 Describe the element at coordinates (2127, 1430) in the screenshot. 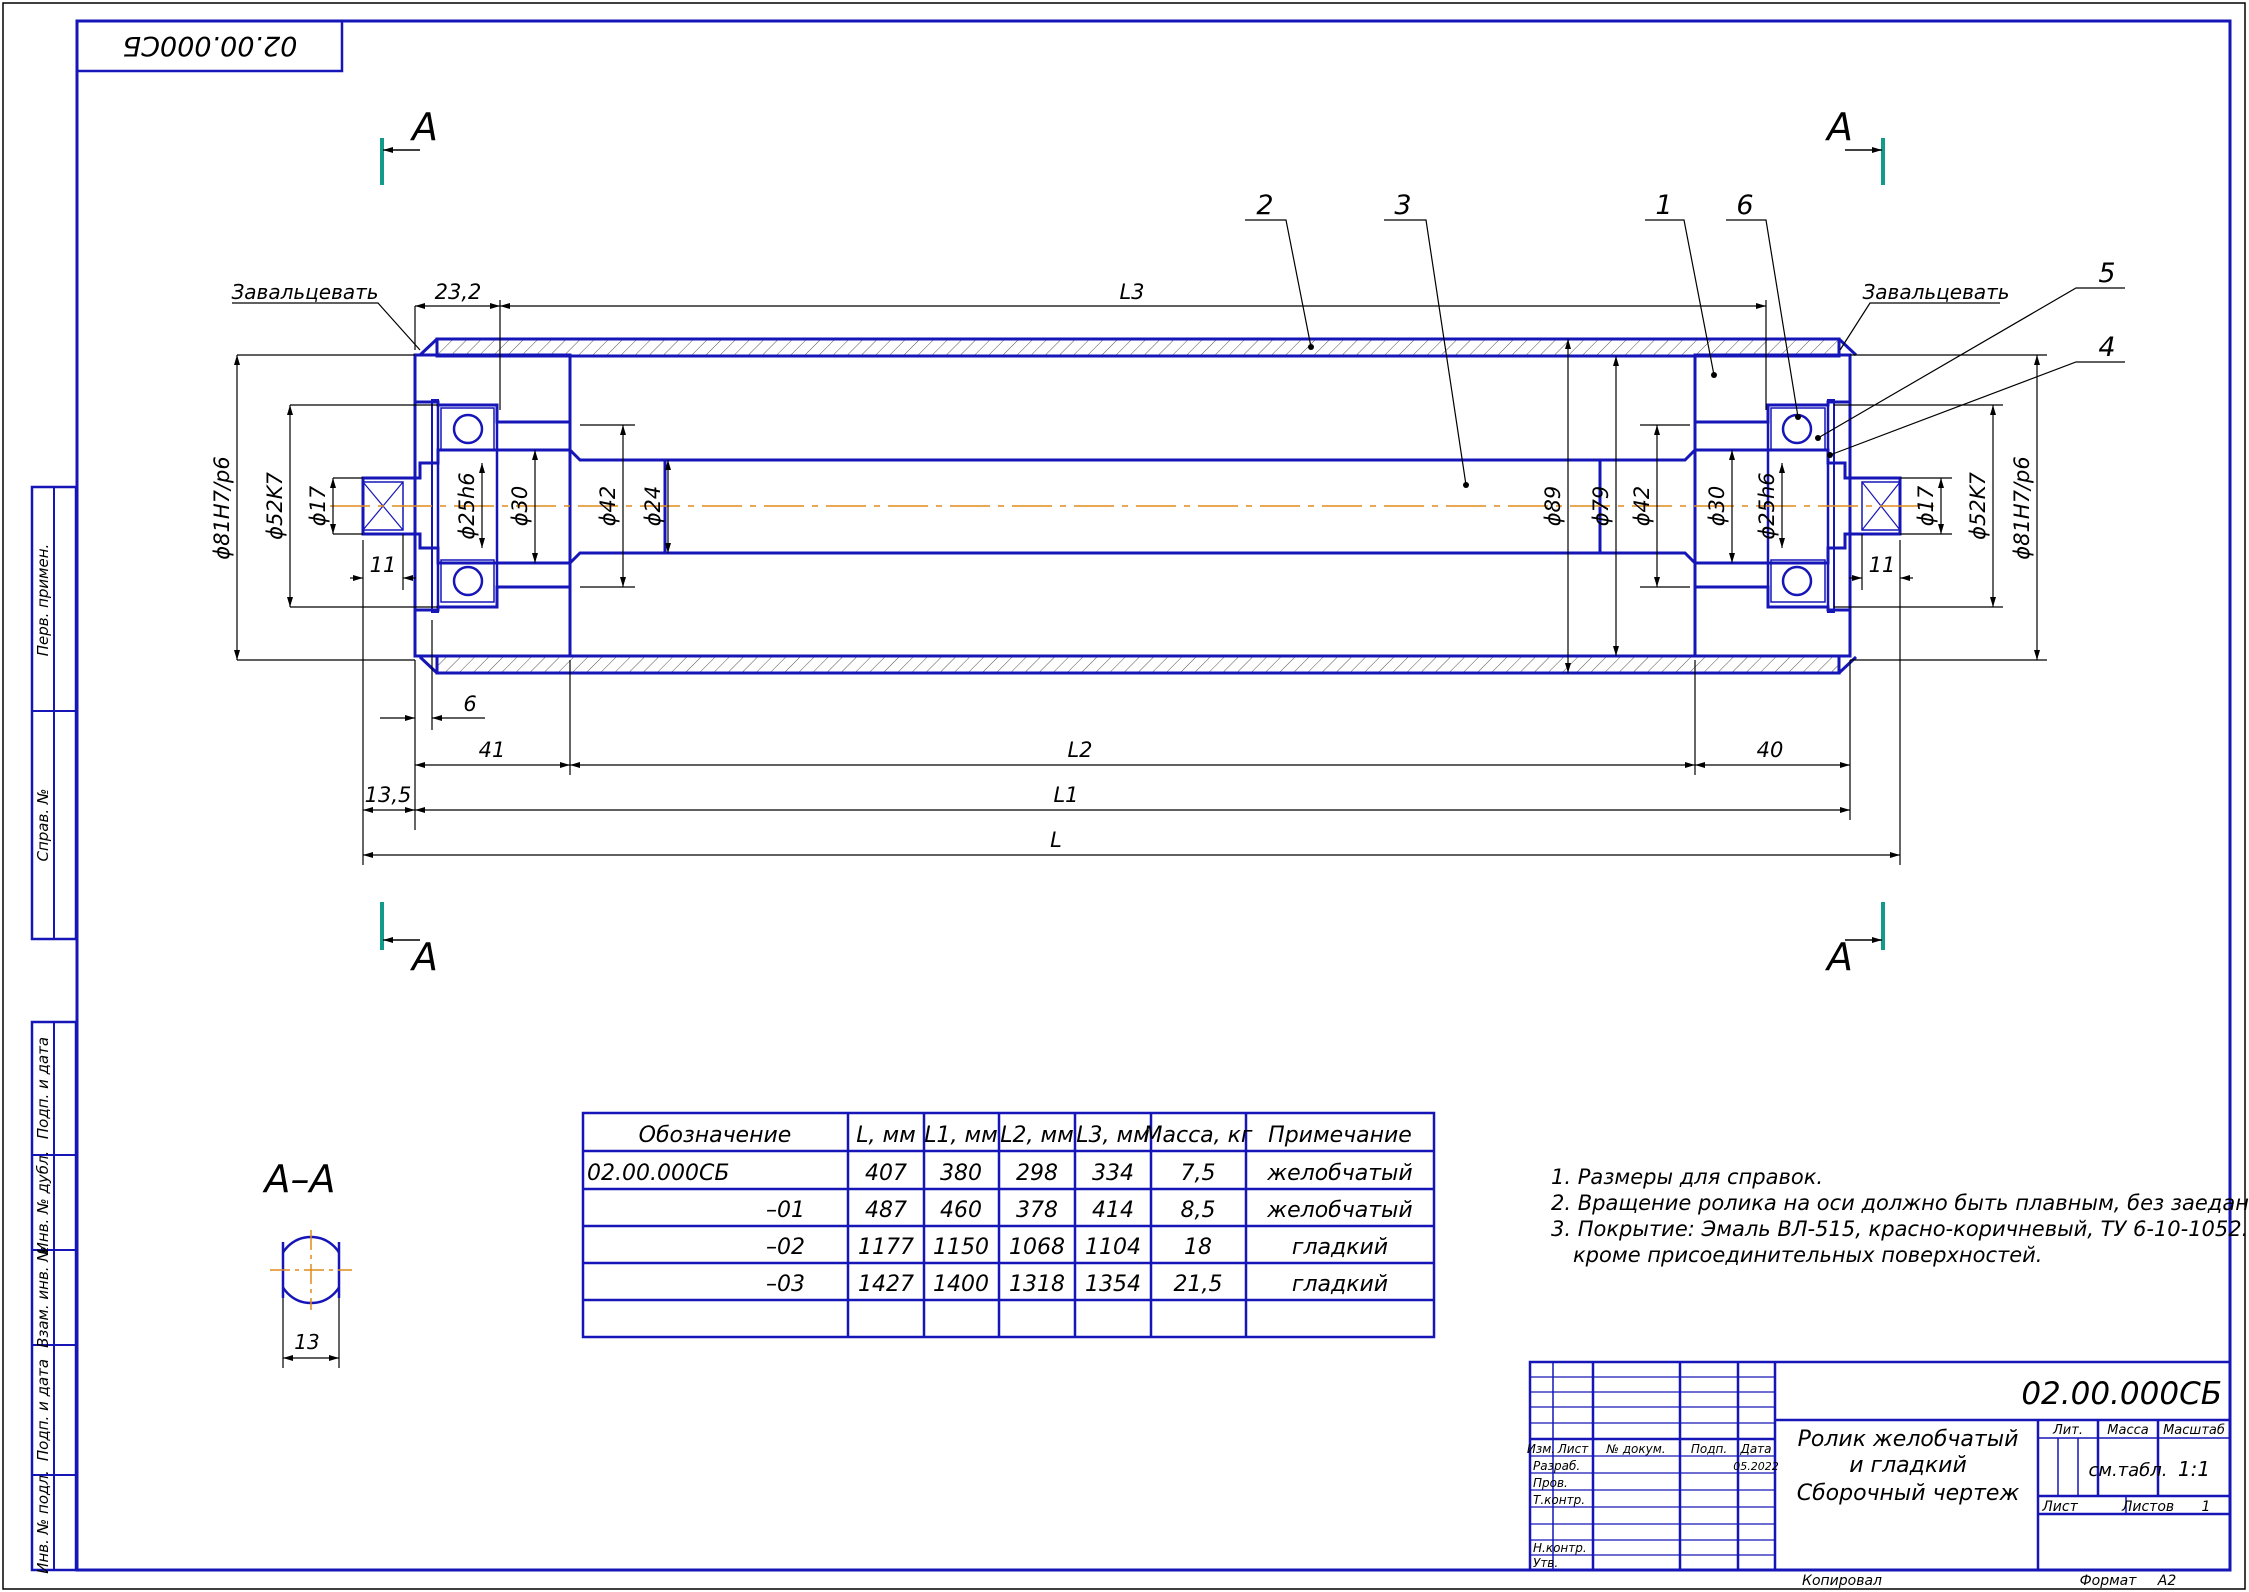

I see `tb-mass-label: Масса` at that location.